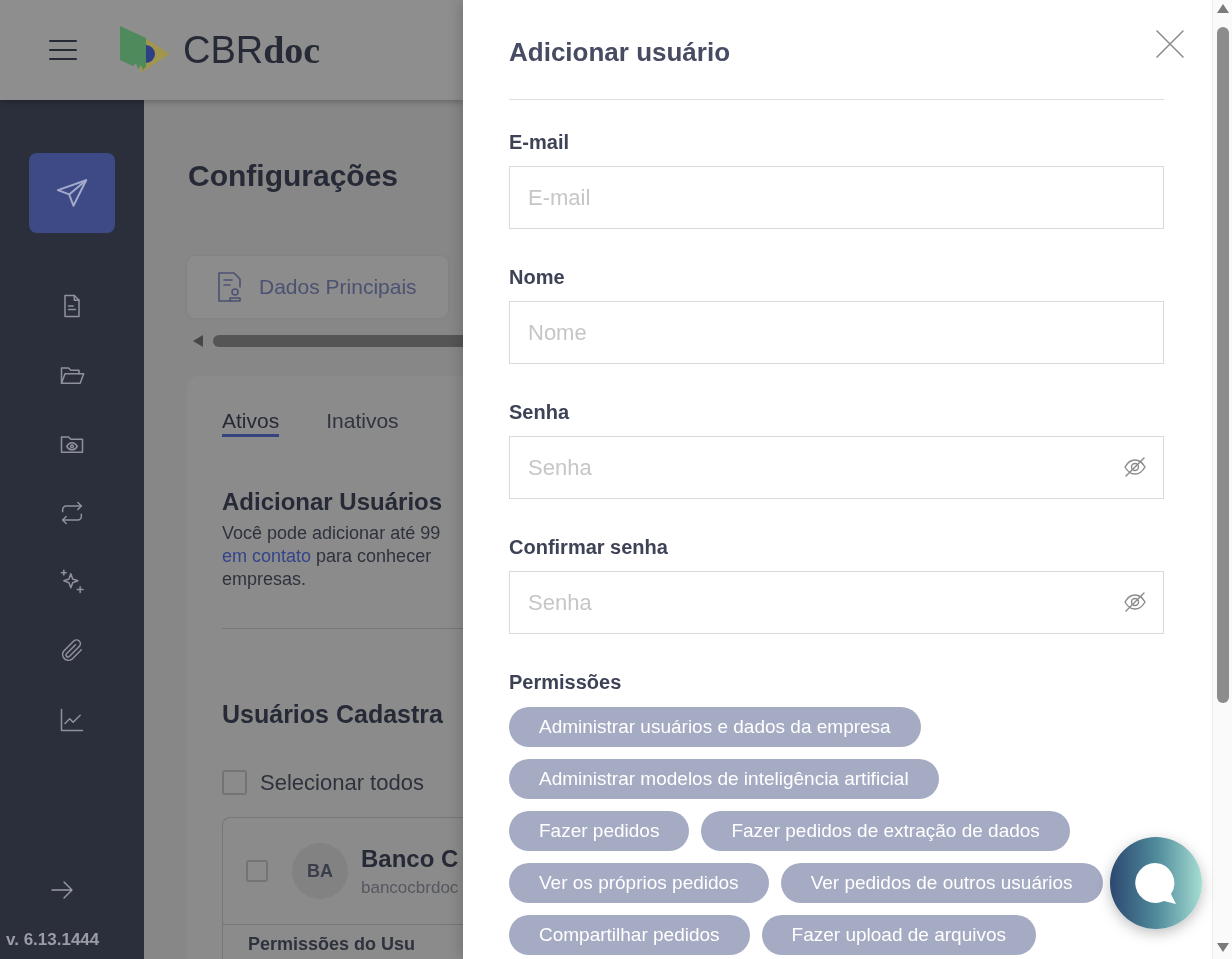 This screenshot has height=959, width=1232. What do you see at coordinates (898, 935) in the screenshot?
I see `permission-chip: Fazer upload de arquivos` at bounding box center [898, 935].